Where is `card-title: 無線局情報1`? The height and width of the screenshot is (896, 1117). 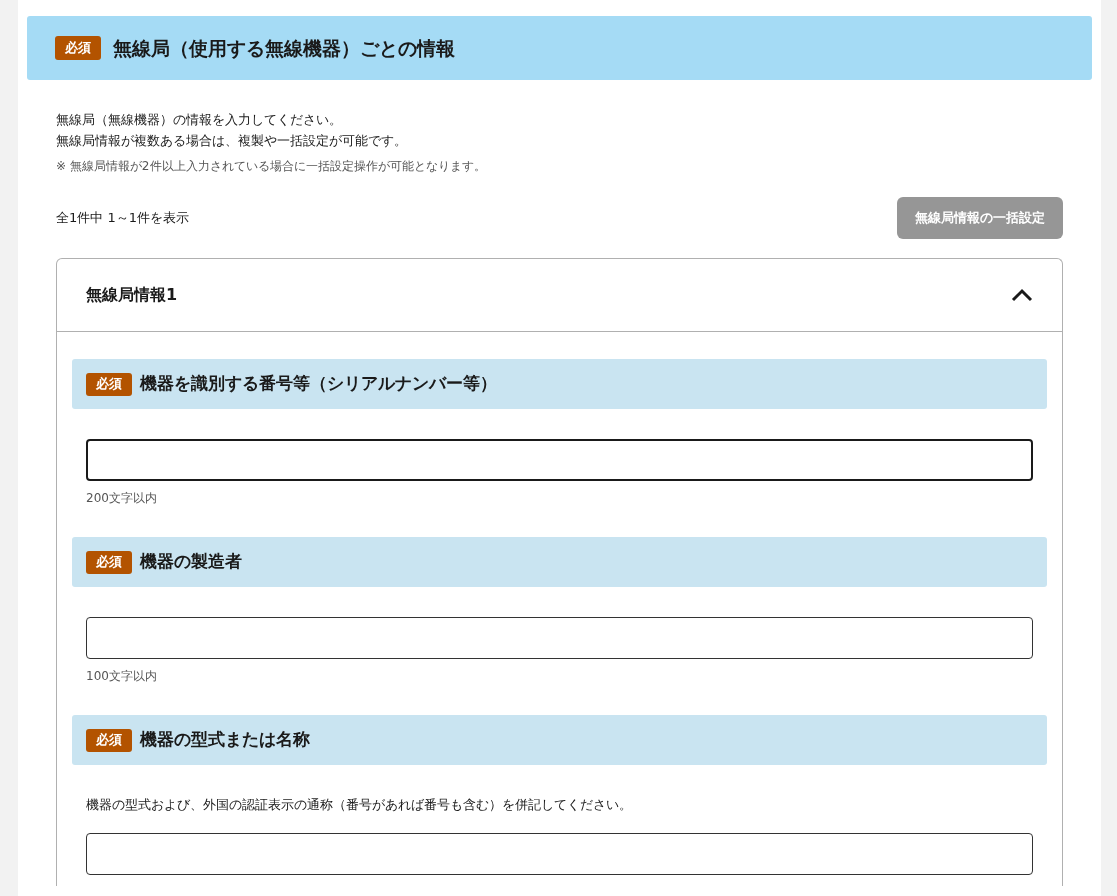 card-title: 無線局情報1 is located at coordinates (132, 295).